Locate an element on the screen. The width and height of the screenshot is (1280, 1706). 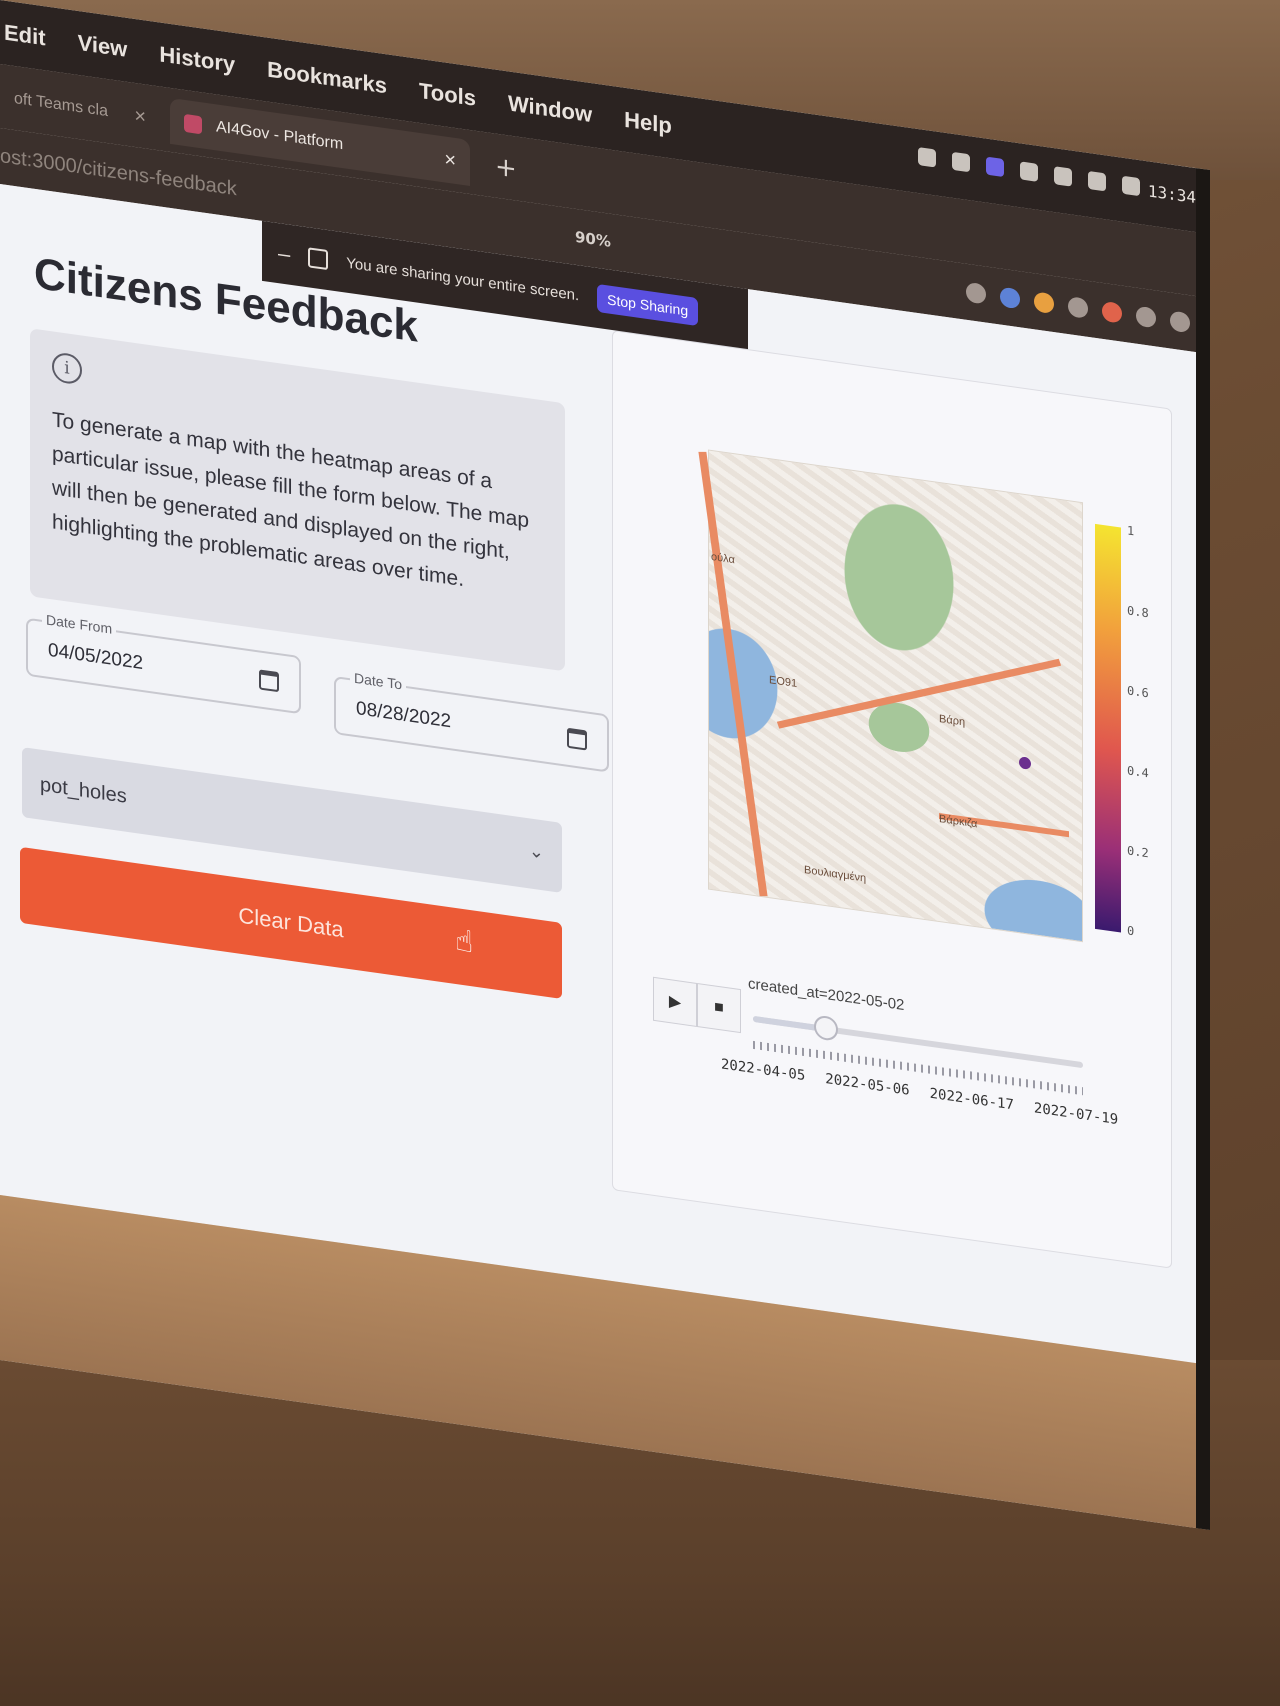
tick-label: 2022-06-17 is located at coordinates (971, 1099).